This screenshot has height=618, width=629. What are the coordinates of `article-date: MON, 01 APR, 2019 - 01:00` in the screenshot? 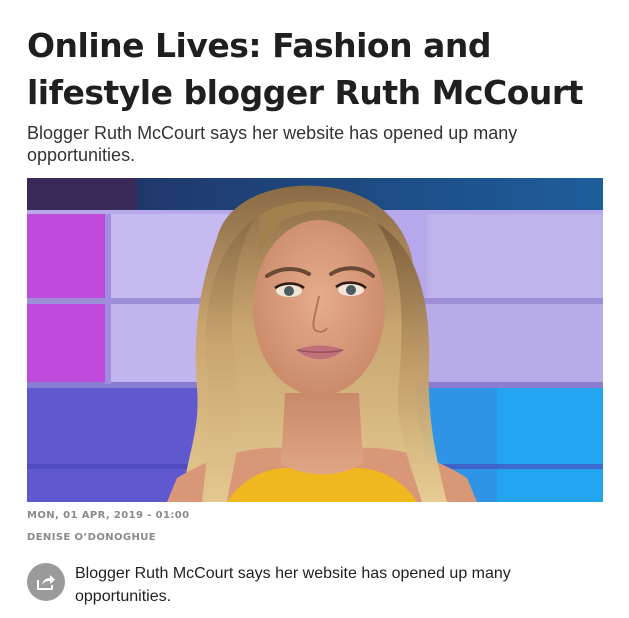 It's located at (108, 515).